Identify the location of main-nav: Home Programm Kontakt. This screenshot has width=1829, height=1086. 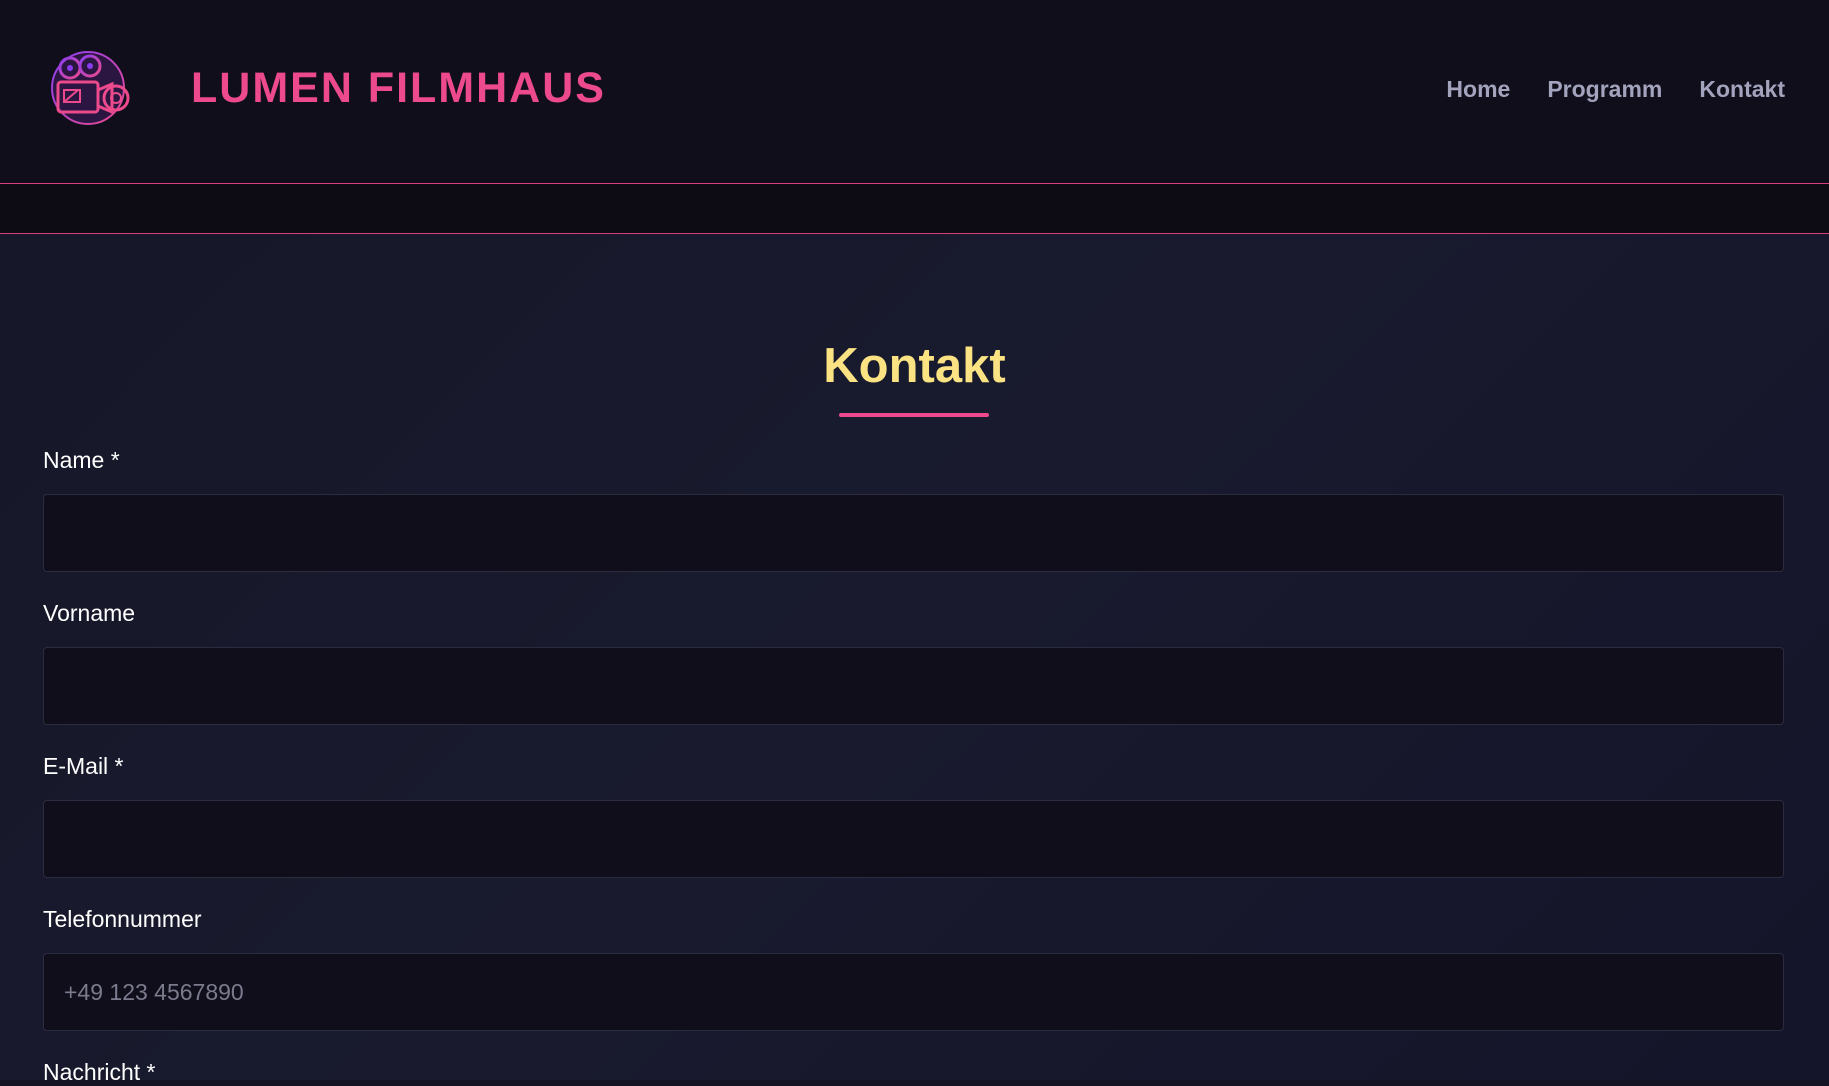
(1615, 89).